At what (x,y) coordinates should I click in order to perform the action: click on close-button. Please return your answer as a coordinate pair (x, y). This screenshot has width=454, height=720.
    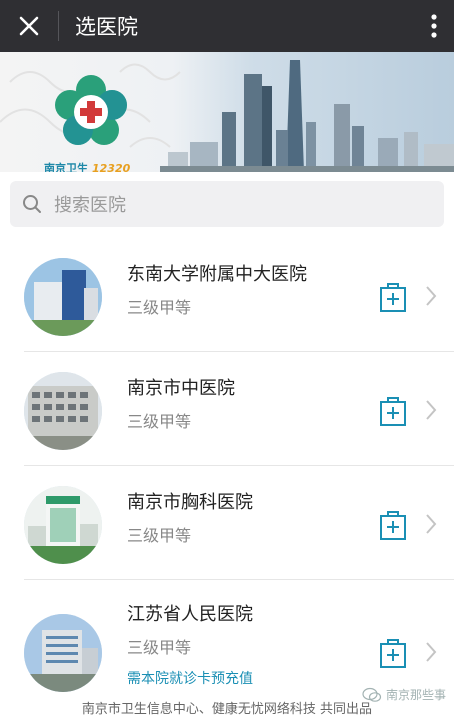
    Looking at the image, I should click on (29, 26).